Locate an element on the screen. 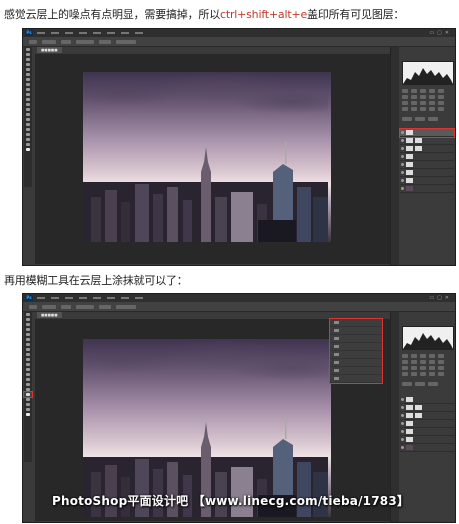 The image size is (459, 524). history-panel-popup is located at coordinates (356, 351).